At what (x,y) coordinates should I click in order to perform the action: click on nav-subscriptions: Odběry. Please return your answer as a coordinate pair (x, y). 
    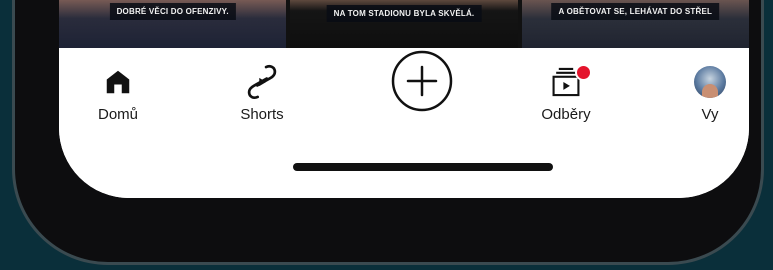
    Looking at the image, I should click on (566, 91).